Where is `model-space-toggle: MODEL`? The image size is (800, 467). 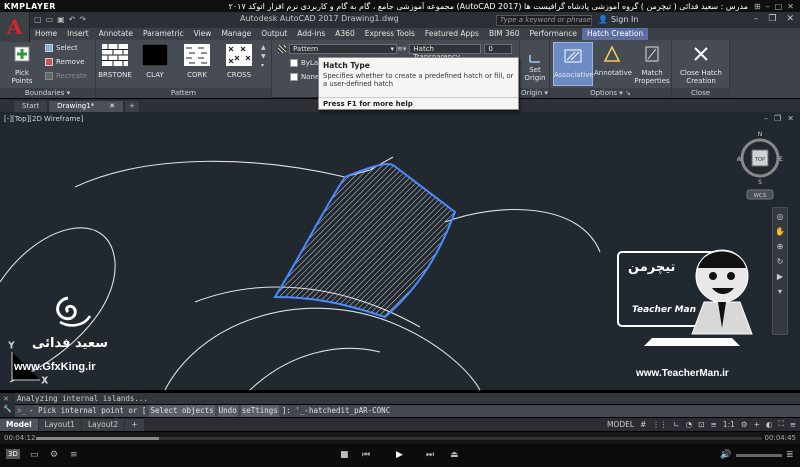 model-space-toggle: MODEL is located at coordinates (620, 424).